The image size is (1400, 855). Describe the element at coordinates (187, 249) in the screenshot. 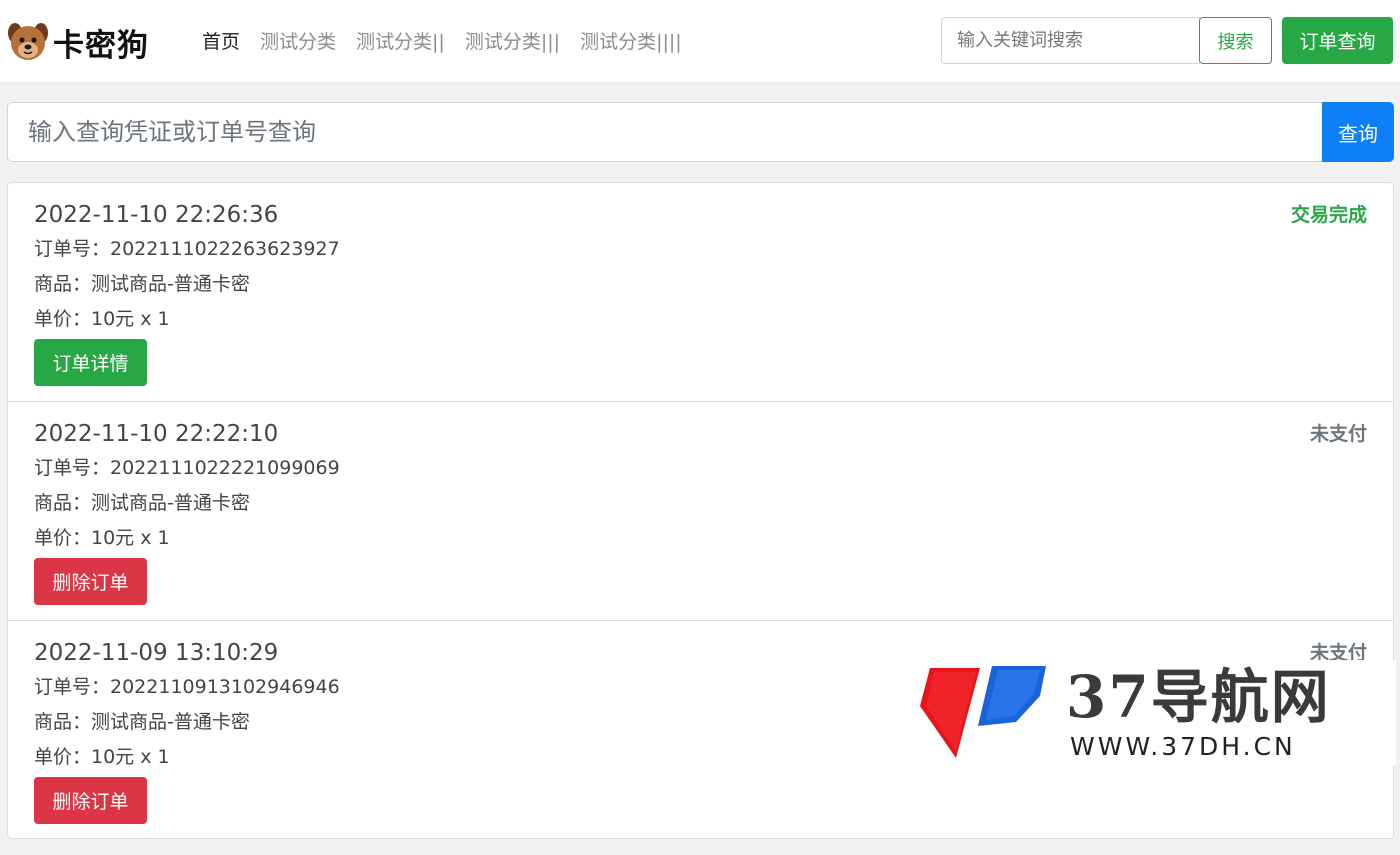

I see `order-number: 订单号：2022111022263623927` at that location.